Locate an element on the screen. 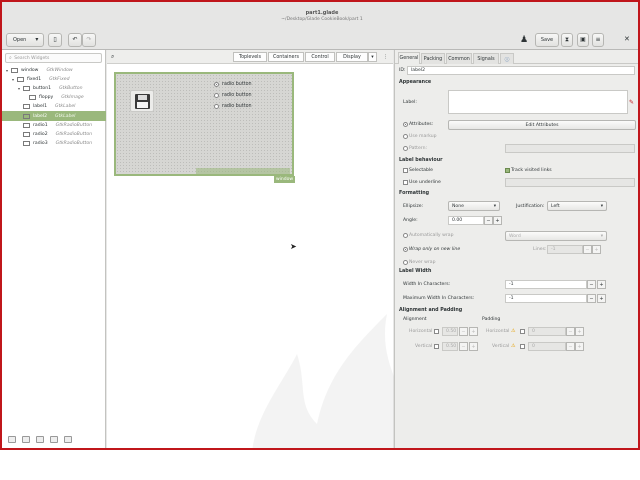 Image resolution: width=640 pixels, height=480 pixels. radio3-preview: radio button is located at coordinates (233, 106).